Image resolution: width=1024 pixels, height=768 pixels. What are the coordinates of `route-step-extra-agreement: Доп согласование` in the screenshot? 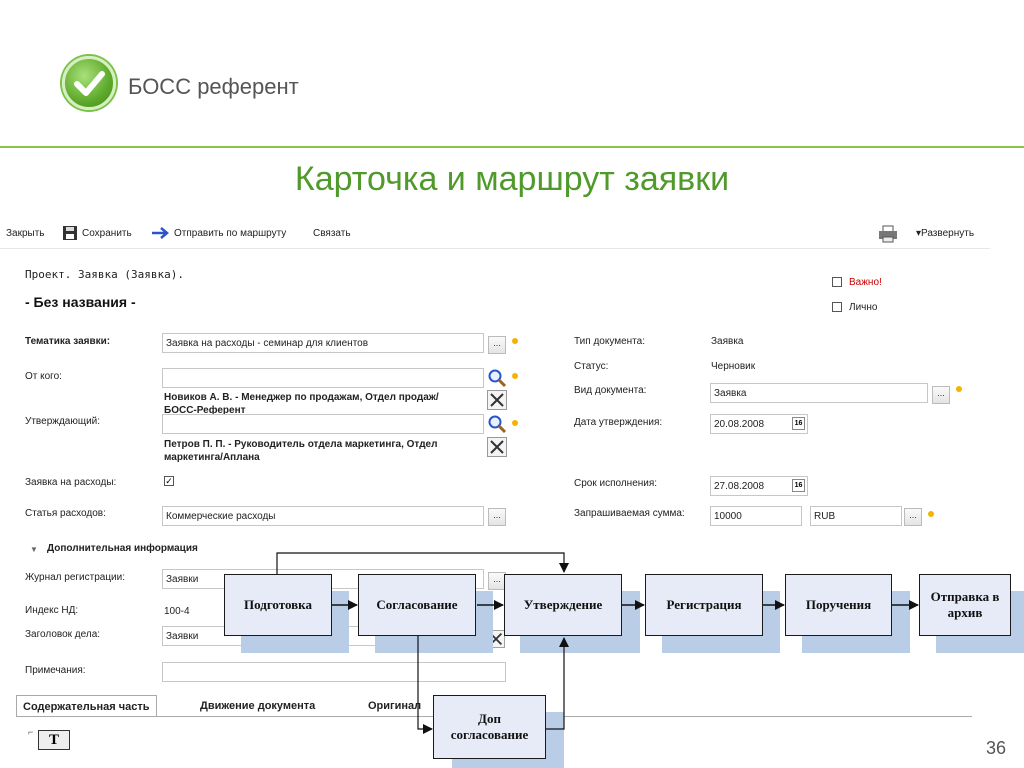 It's located at (489, 727).